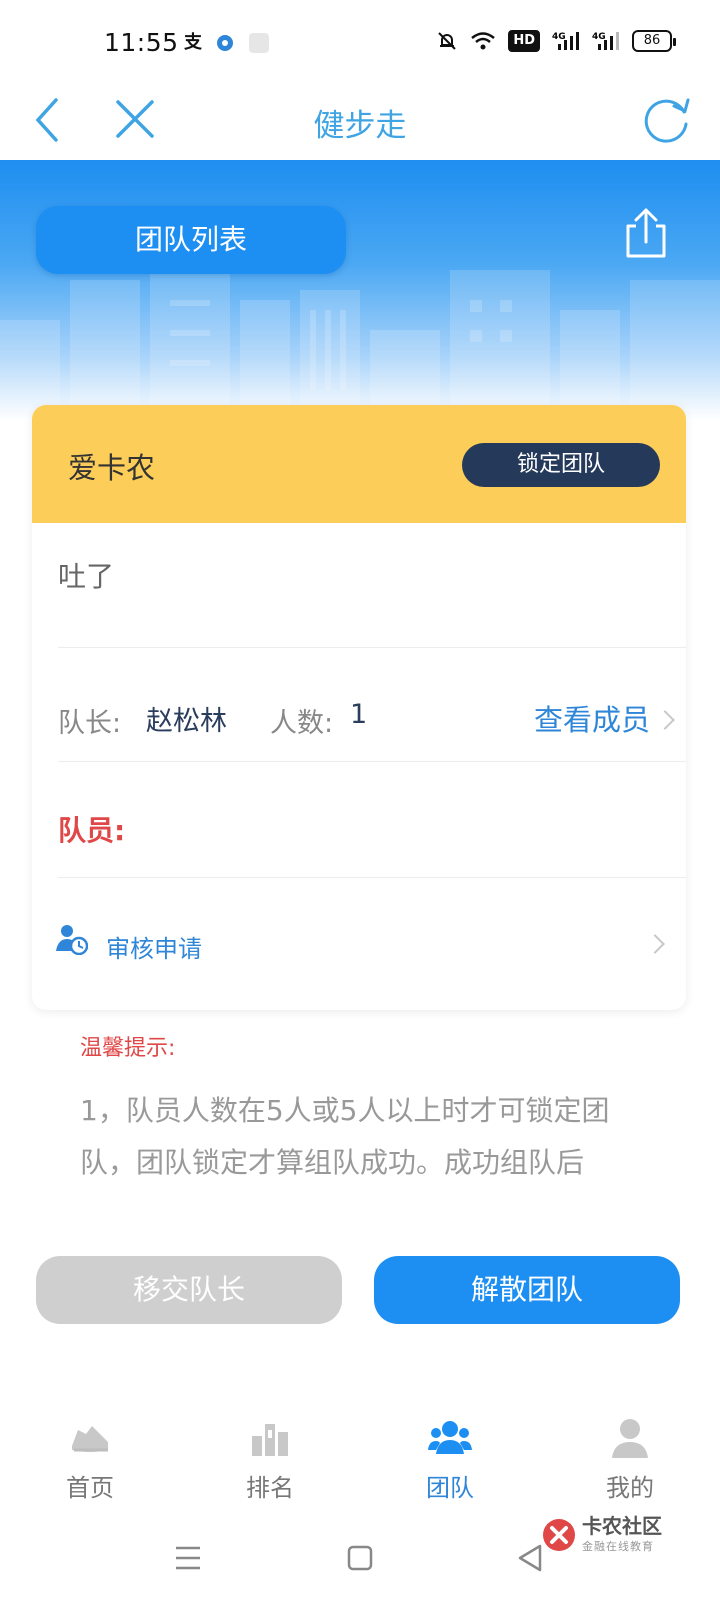 Image resolution: width=720 pixels, height=1600 pixels. I want to click on dissolve-team-button: 解散团队, so click(527, 1290).